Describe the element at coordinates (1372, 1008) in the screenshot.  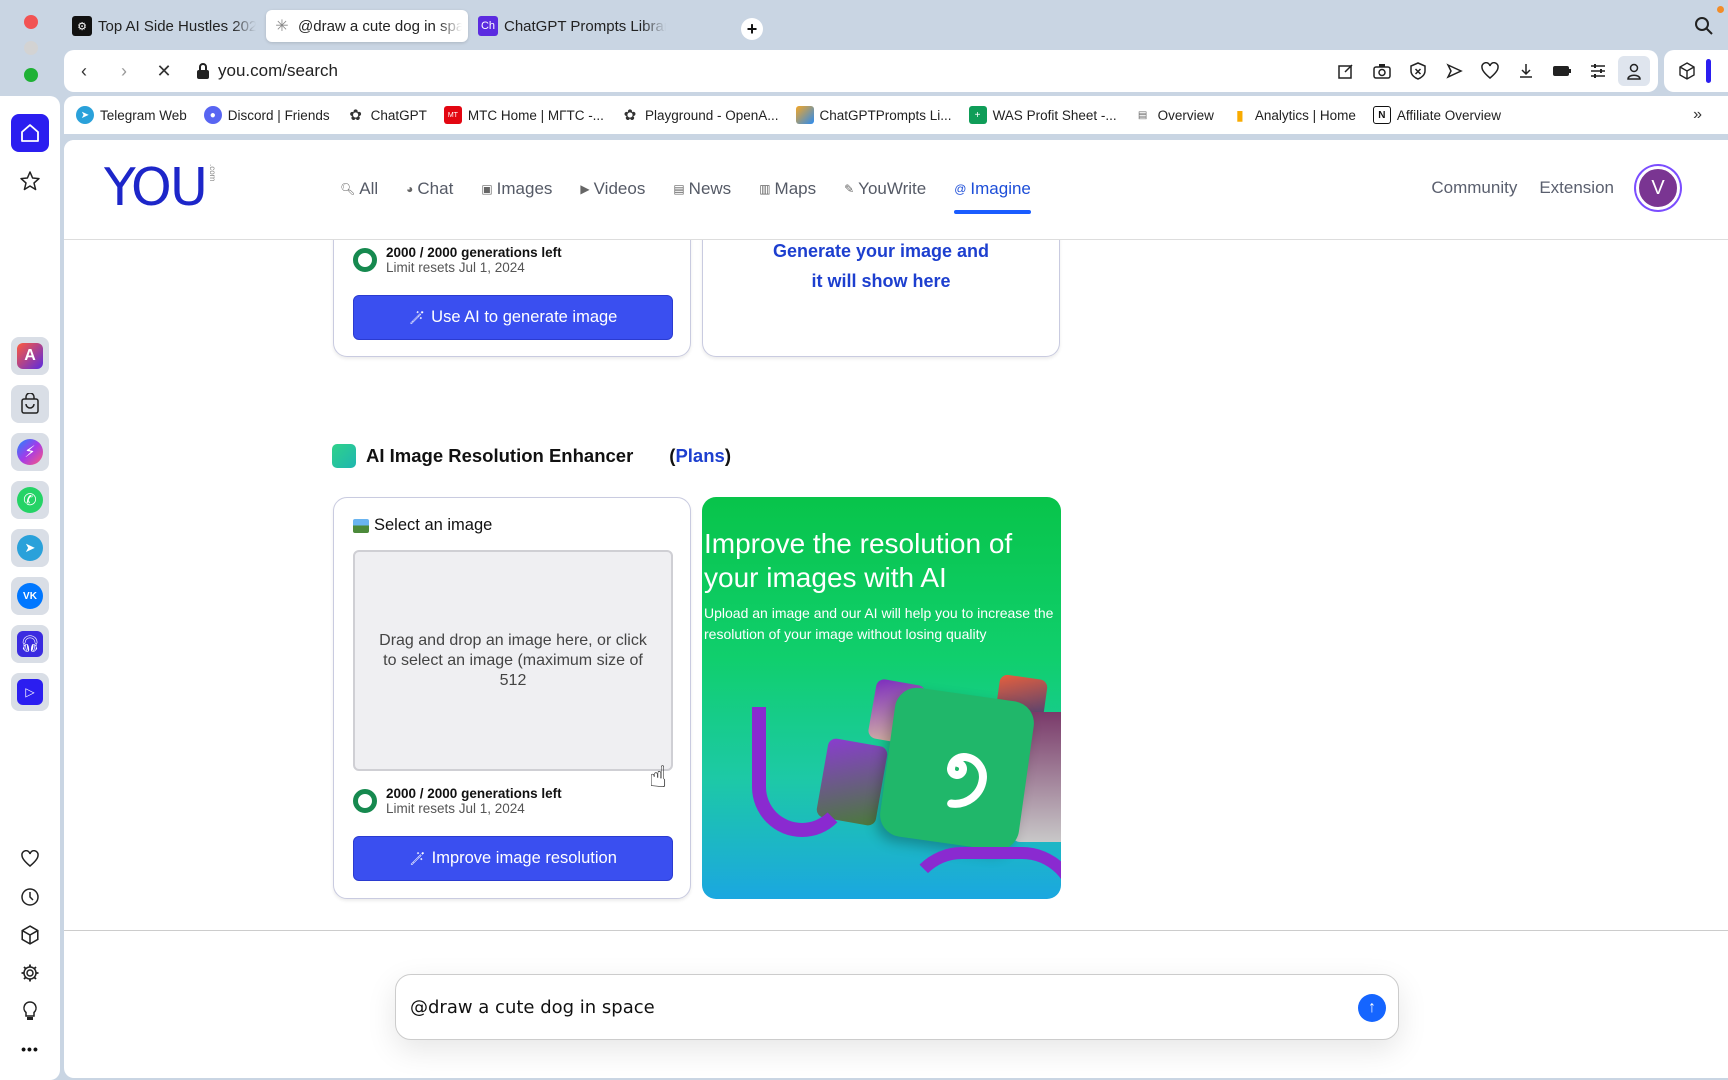
I see `send-button: ↑` at that location.